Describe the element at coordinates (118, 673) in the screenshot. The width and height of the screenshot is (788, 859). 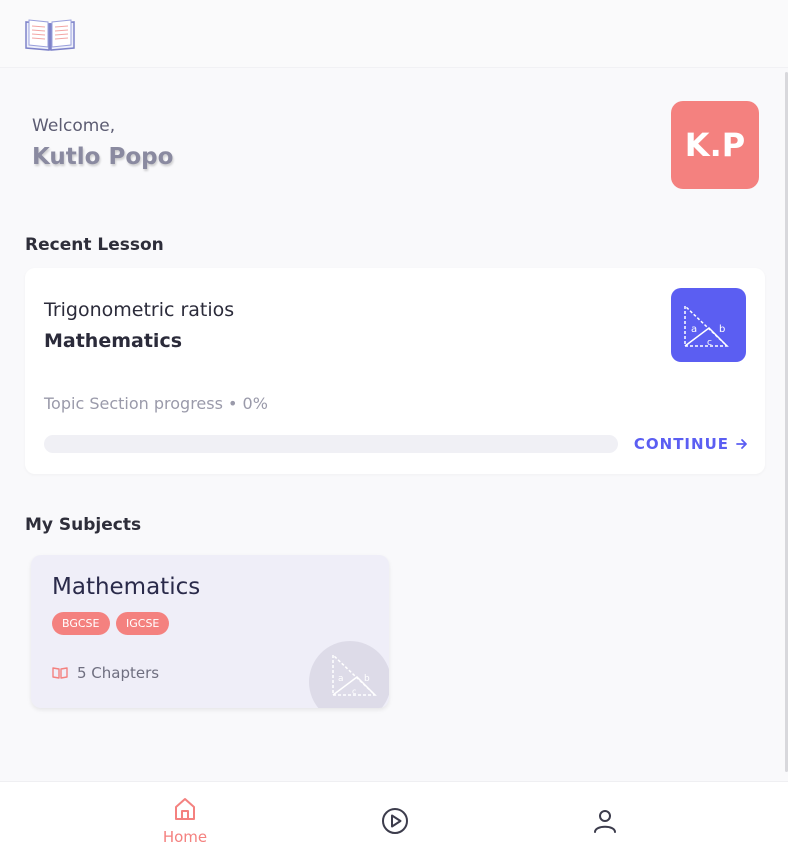
I see `chapters-label: 5 Chapters` at that location.